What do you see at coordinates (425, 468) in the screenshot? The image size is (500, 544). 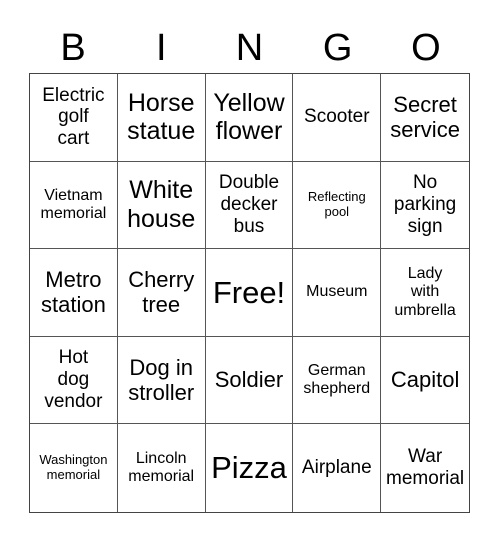 I see `bingo-cell: War memorial` at bounding box center [425, 468].